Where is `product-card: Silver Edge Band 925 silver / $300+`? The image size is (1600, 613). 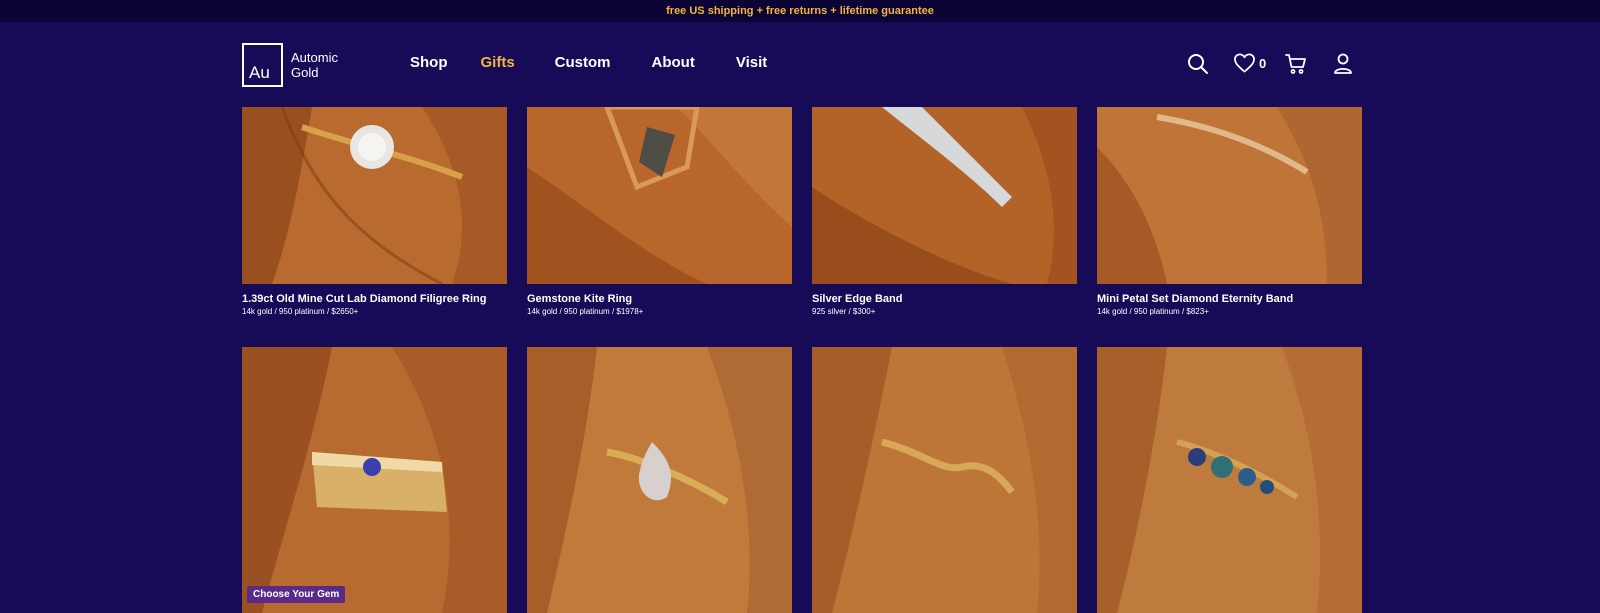
product-card: Silver Edge Band 925 silver / $300+ is located at coordinates (944, 211).